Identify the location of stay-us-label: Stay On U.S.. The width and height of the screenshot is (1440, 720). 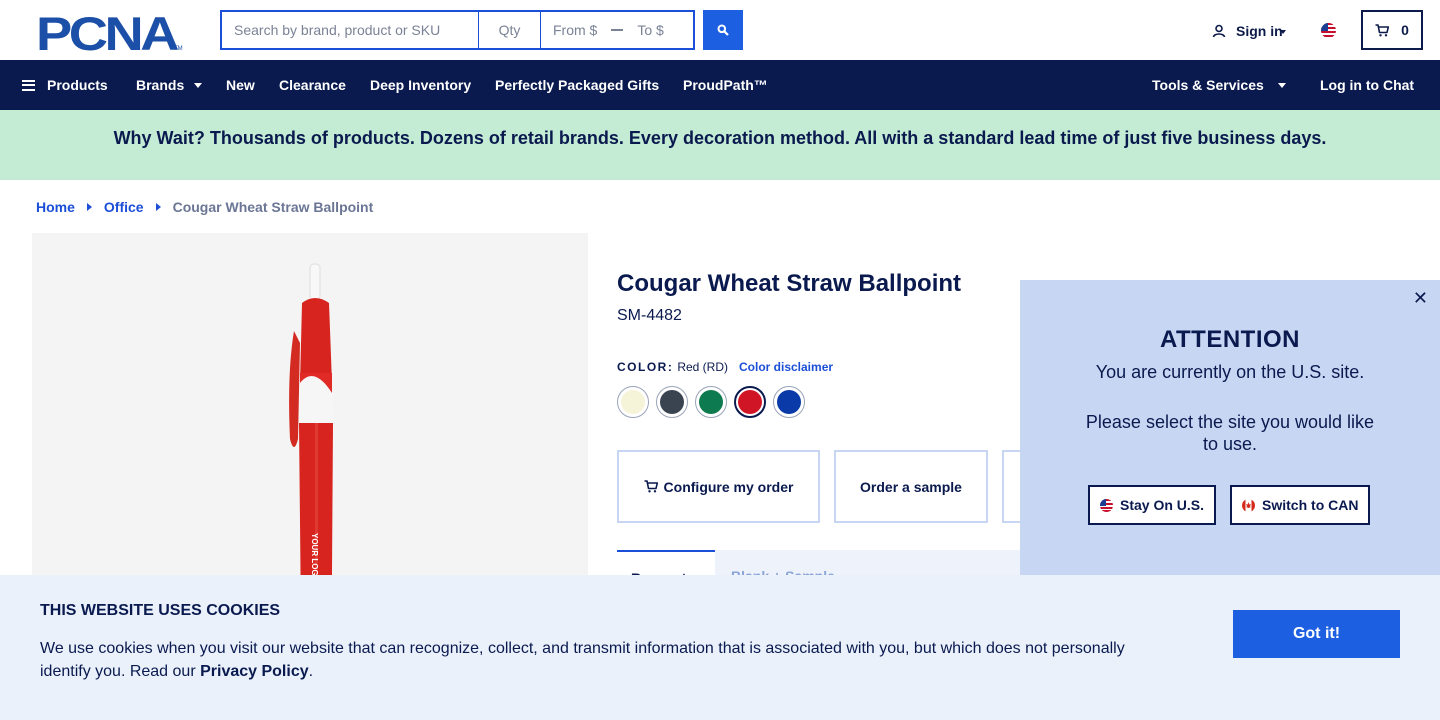
(1162, 505).